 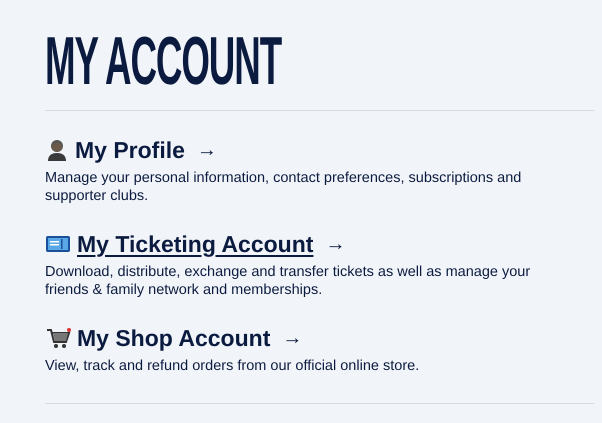 What do you see at coordinates (58, 244) in the screenshot?
I see `ticket-icon` at bounding box center [58, 244].